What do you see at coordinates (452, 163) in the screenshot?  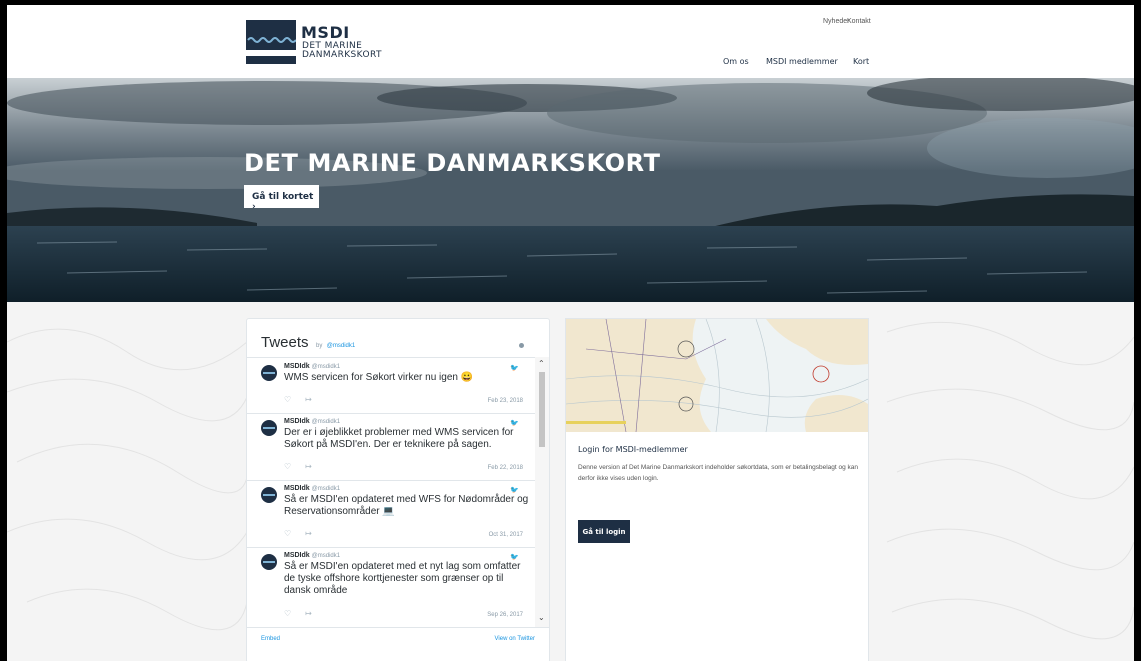 I see `hero-title: DET MARINE DANMARKSKORT` at bounding box center [452, 163].